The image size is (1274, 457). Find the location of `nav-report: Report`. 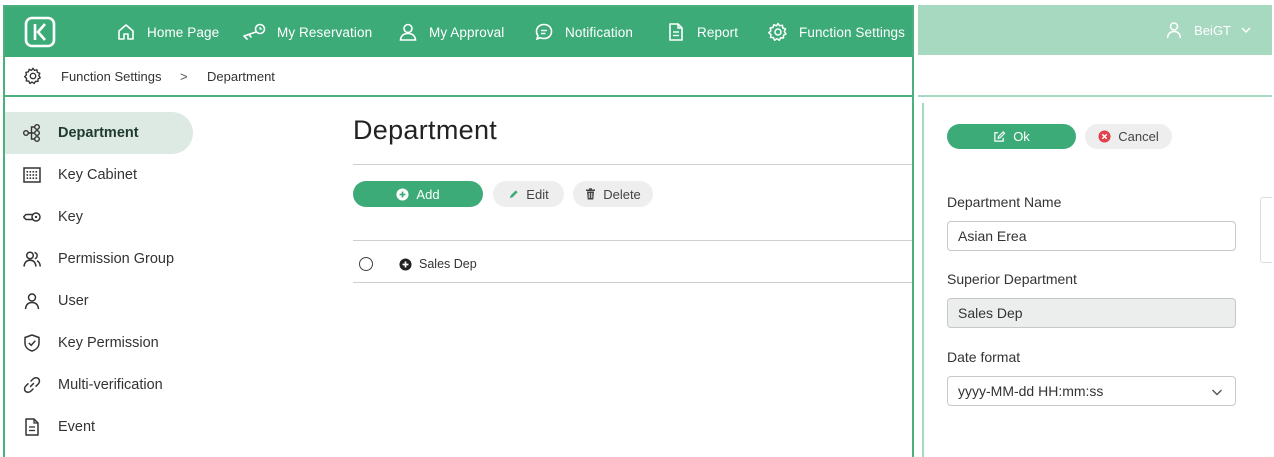

nav-report: Report is located at coordinates (701, 32).